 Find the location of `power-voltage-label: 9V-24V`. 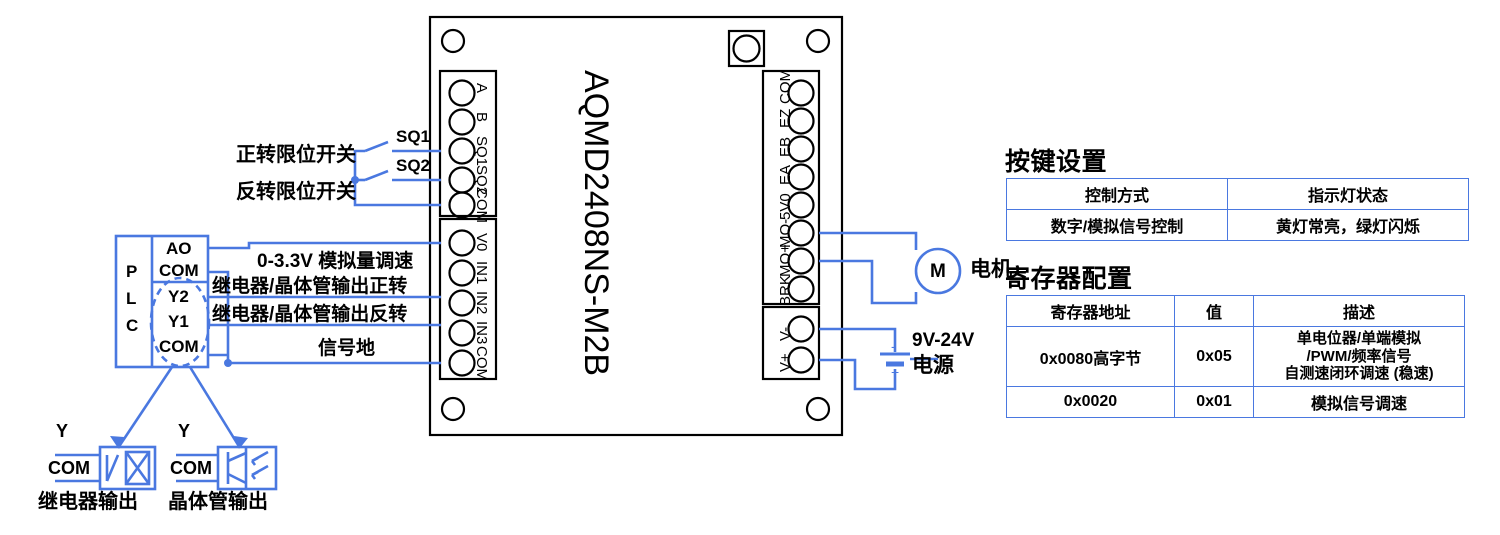

power-voltage-label: 9V-24V is located at coordinates (943, 340).